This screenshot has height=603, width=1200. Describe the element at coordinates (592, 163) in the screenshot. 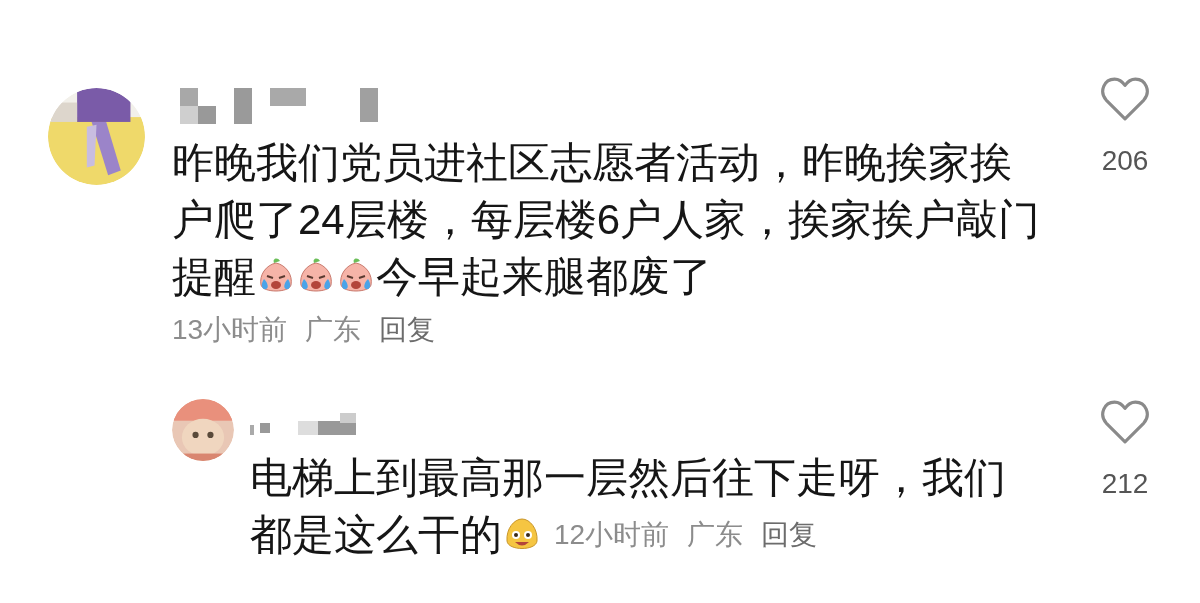

I see `comment-text: 昨晚我们党员进社区志愿者活动，昨晚挨家挨` at that location.